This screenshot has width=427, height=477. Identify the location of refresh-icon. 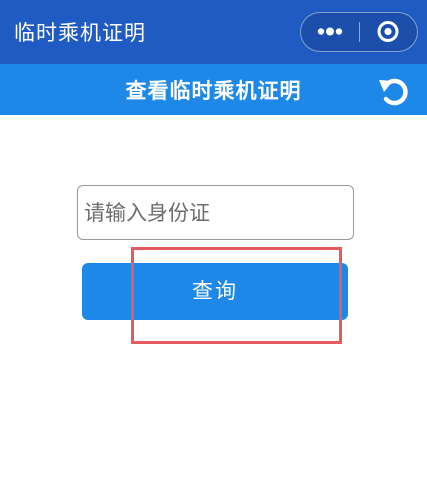
(393, 92).